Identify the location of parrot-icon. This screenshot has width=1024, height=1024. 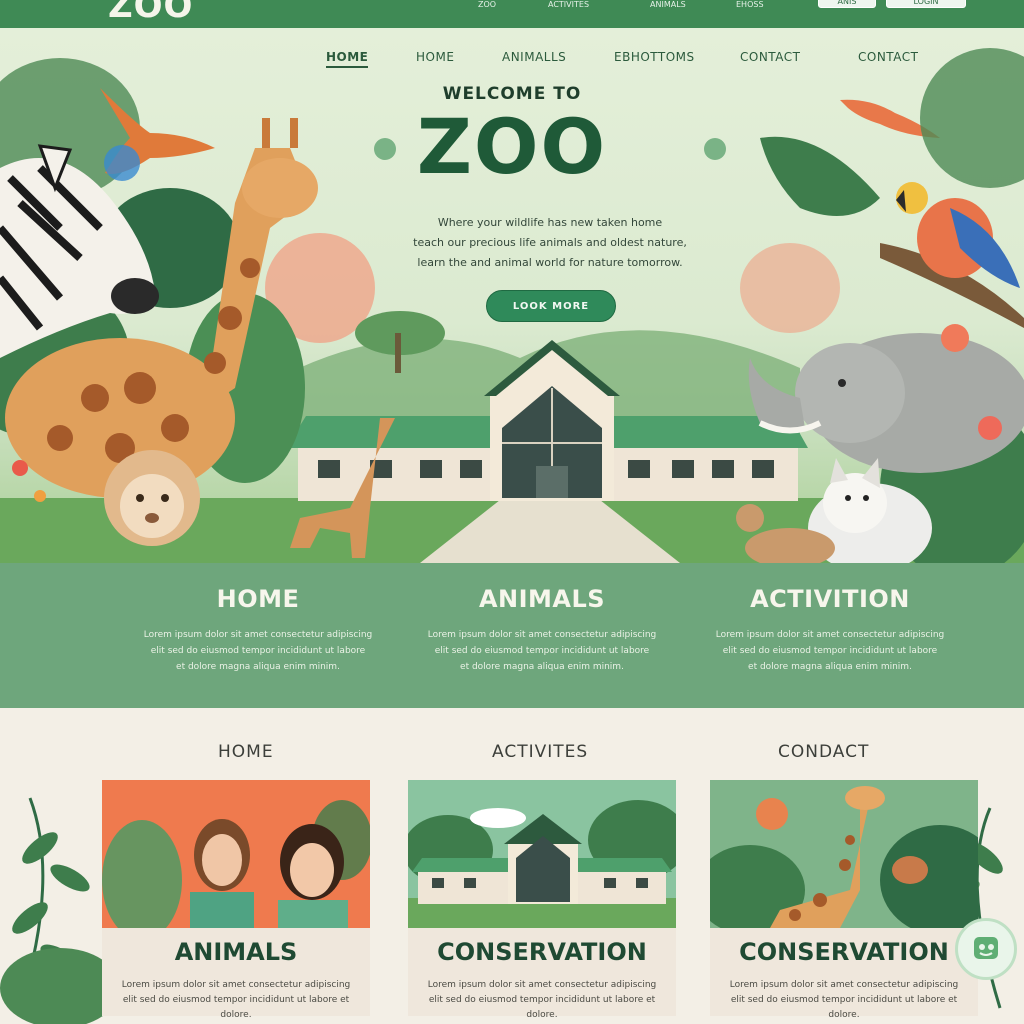
(952, 255).